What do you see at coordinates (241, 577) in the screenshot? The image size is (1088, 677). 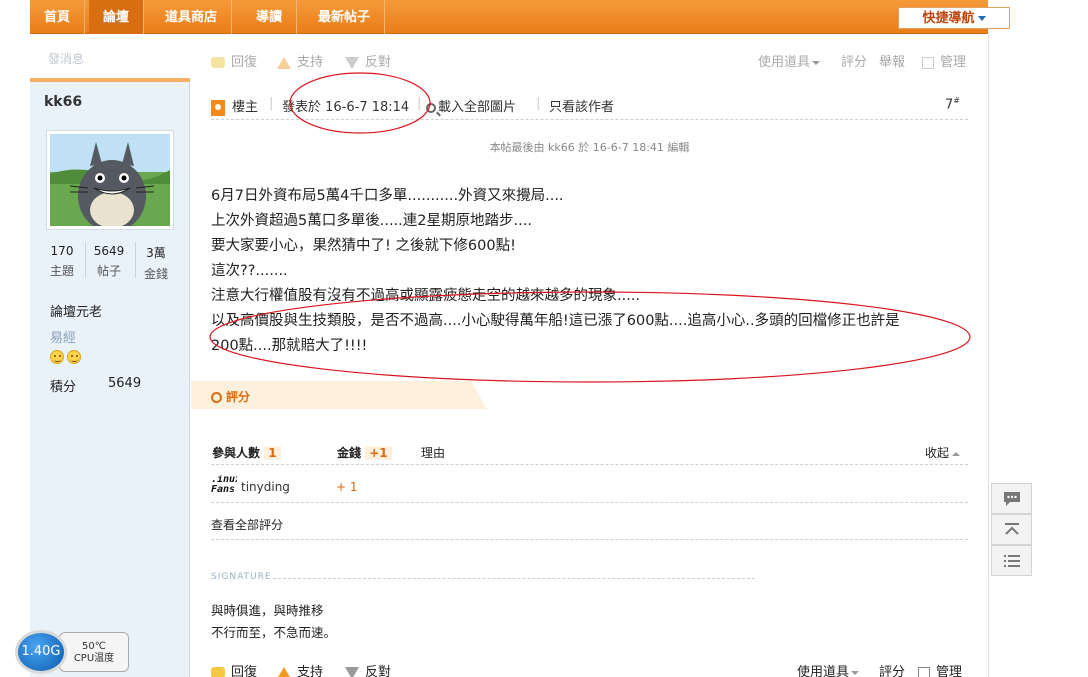 I see `signature-label: SIGNATURE` at bounding box center [241, 577].